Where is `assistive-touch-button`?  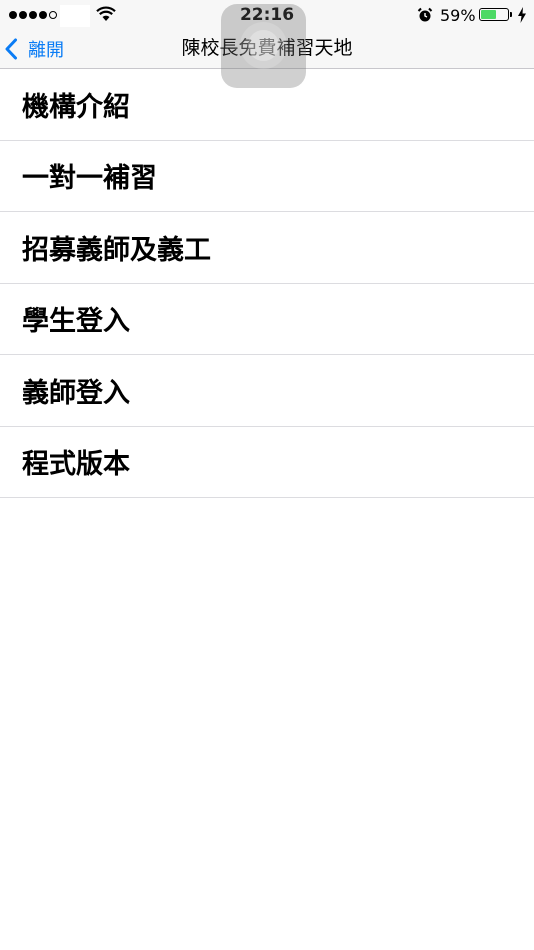
assistive-touch-button is located at coordinates (263, 46).